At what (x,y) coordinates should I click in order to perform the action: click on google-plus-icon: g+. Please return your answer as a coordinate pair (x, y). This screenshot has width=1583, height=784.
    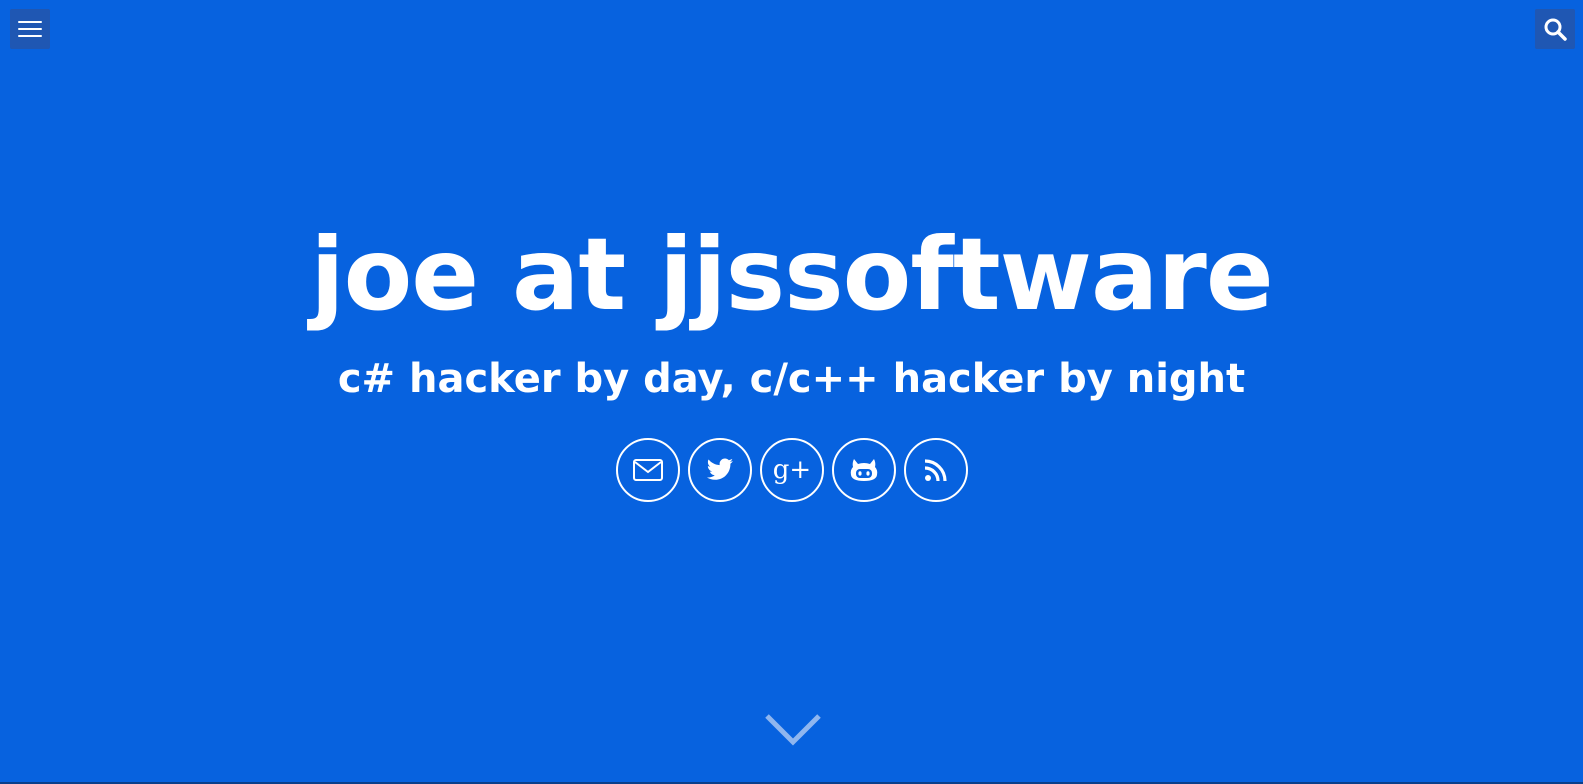
    Looking at the image, I should click on (792, 470).